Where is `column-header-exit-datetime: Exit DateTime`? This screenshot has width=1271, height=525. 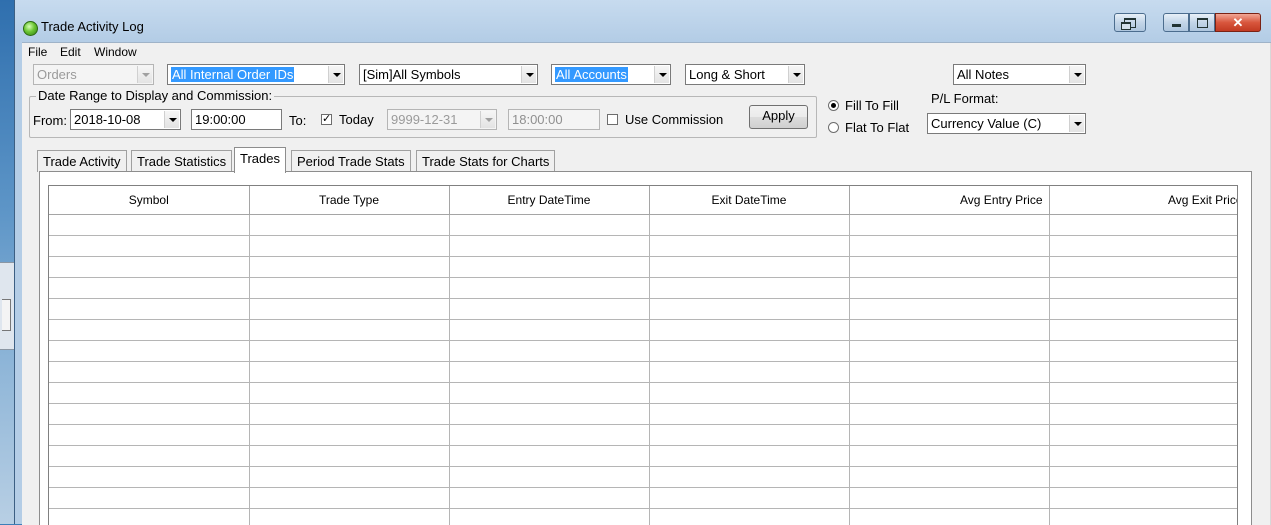 column-header-exit-datetime: Exit DateTime is located at coordinates (749, 200).